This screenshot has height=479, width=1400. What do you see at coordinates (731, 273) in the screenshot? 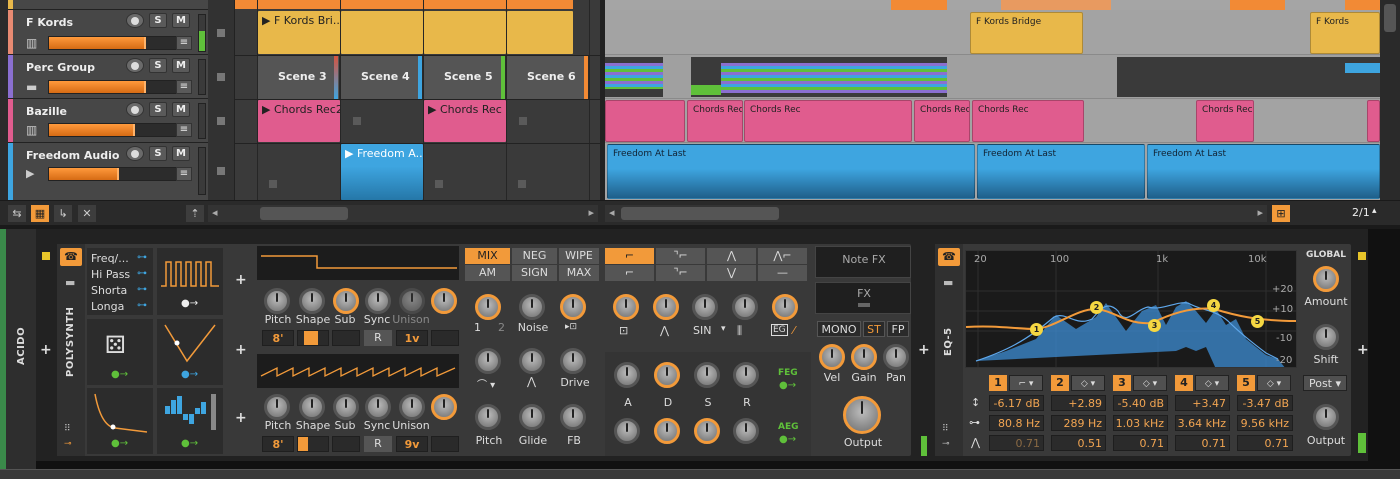
I see `filter-notch-icon: ⋁` at bounding box center [731, 273].